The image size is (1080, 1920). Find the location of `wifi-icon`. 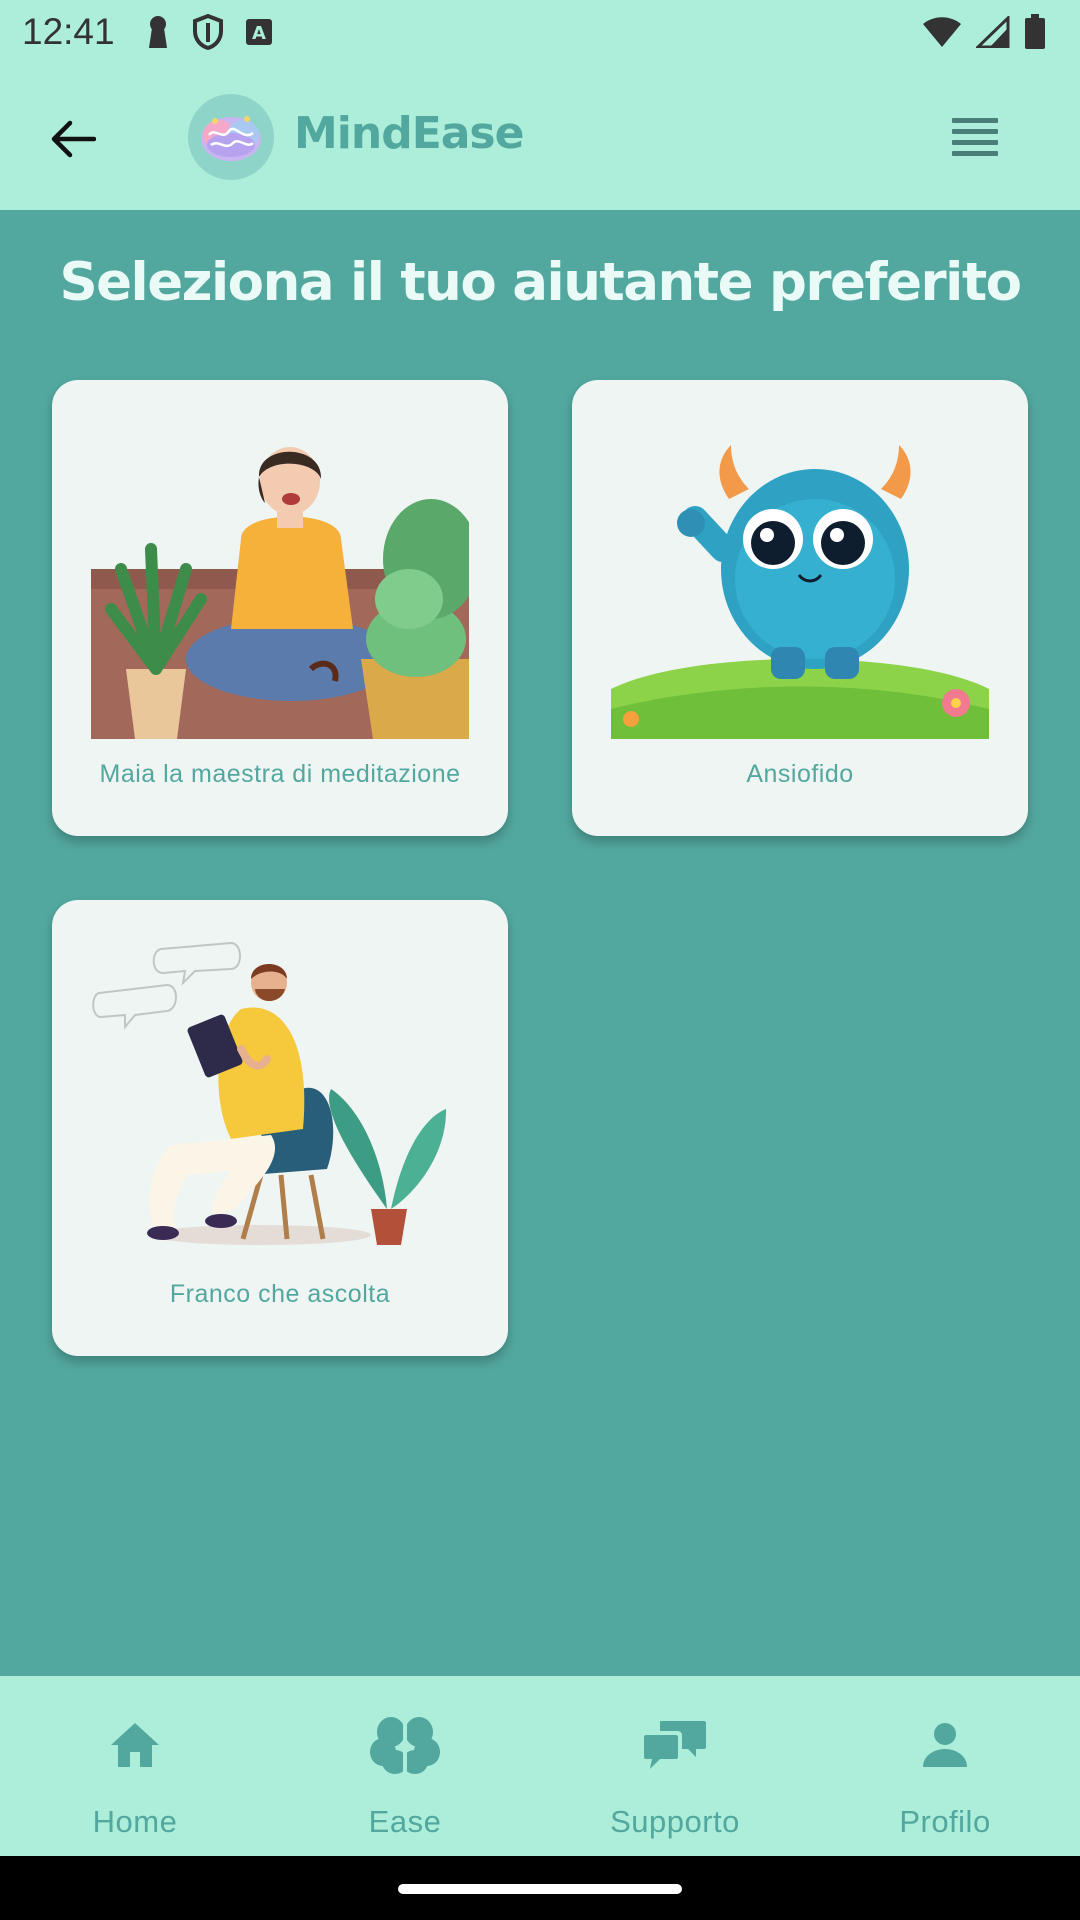

wifi-icon is located at coordinates (942, 32).